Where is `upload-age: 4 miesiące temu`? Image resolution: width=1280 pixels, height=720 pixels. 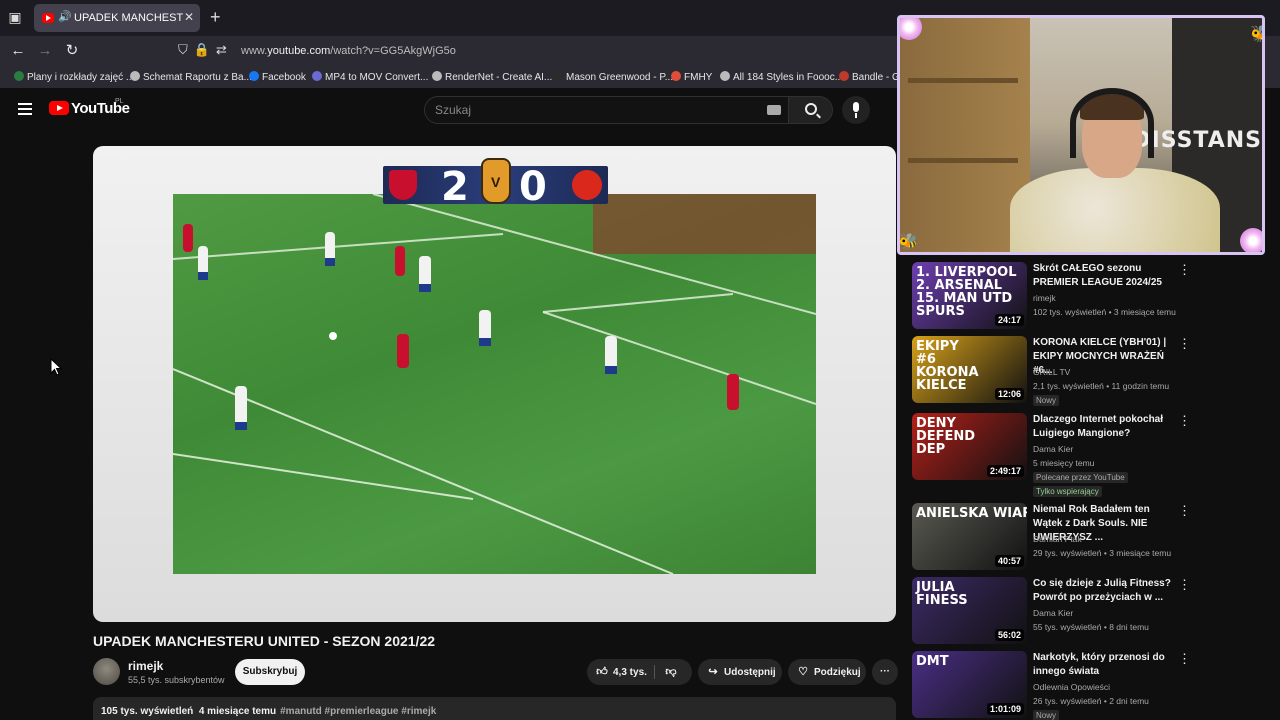
upload-age: 4 miesiące temu is located at coordinates (237, 711).